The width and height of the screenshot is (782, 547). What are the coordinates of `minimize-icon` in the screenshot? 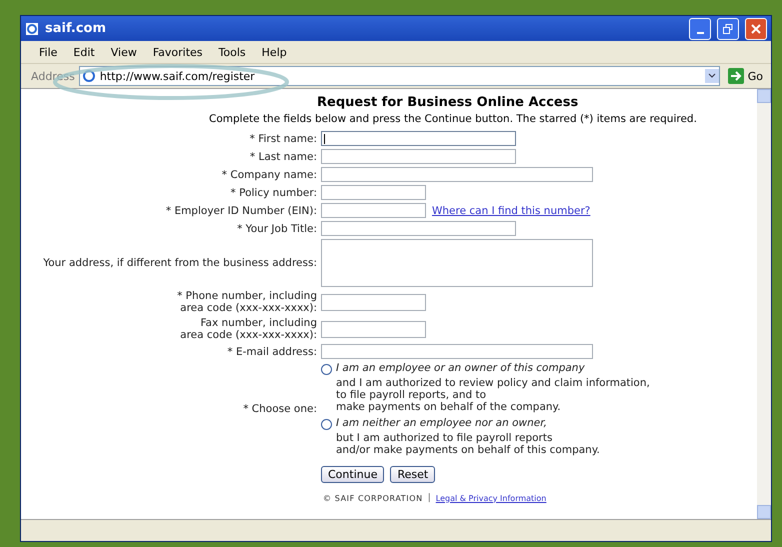 It's located at (700, 33).